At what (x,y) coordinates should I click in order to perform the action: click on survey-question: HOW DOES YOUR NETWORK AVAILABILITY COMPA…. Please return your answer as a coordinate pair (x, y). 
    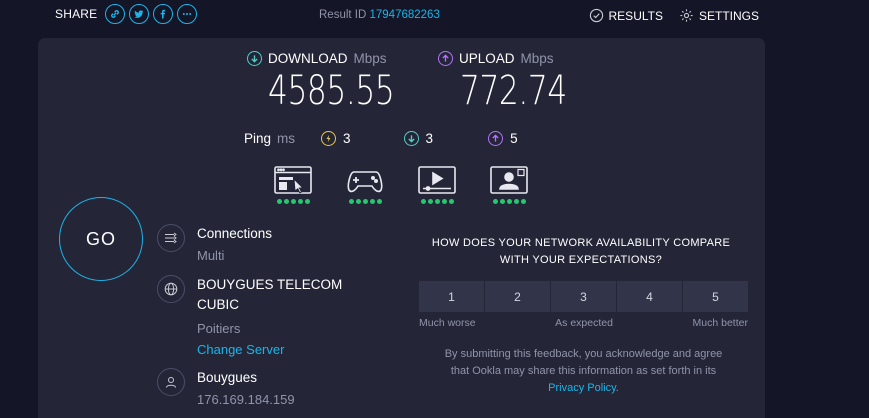
    Looking at the image, I should click on (581, 252).